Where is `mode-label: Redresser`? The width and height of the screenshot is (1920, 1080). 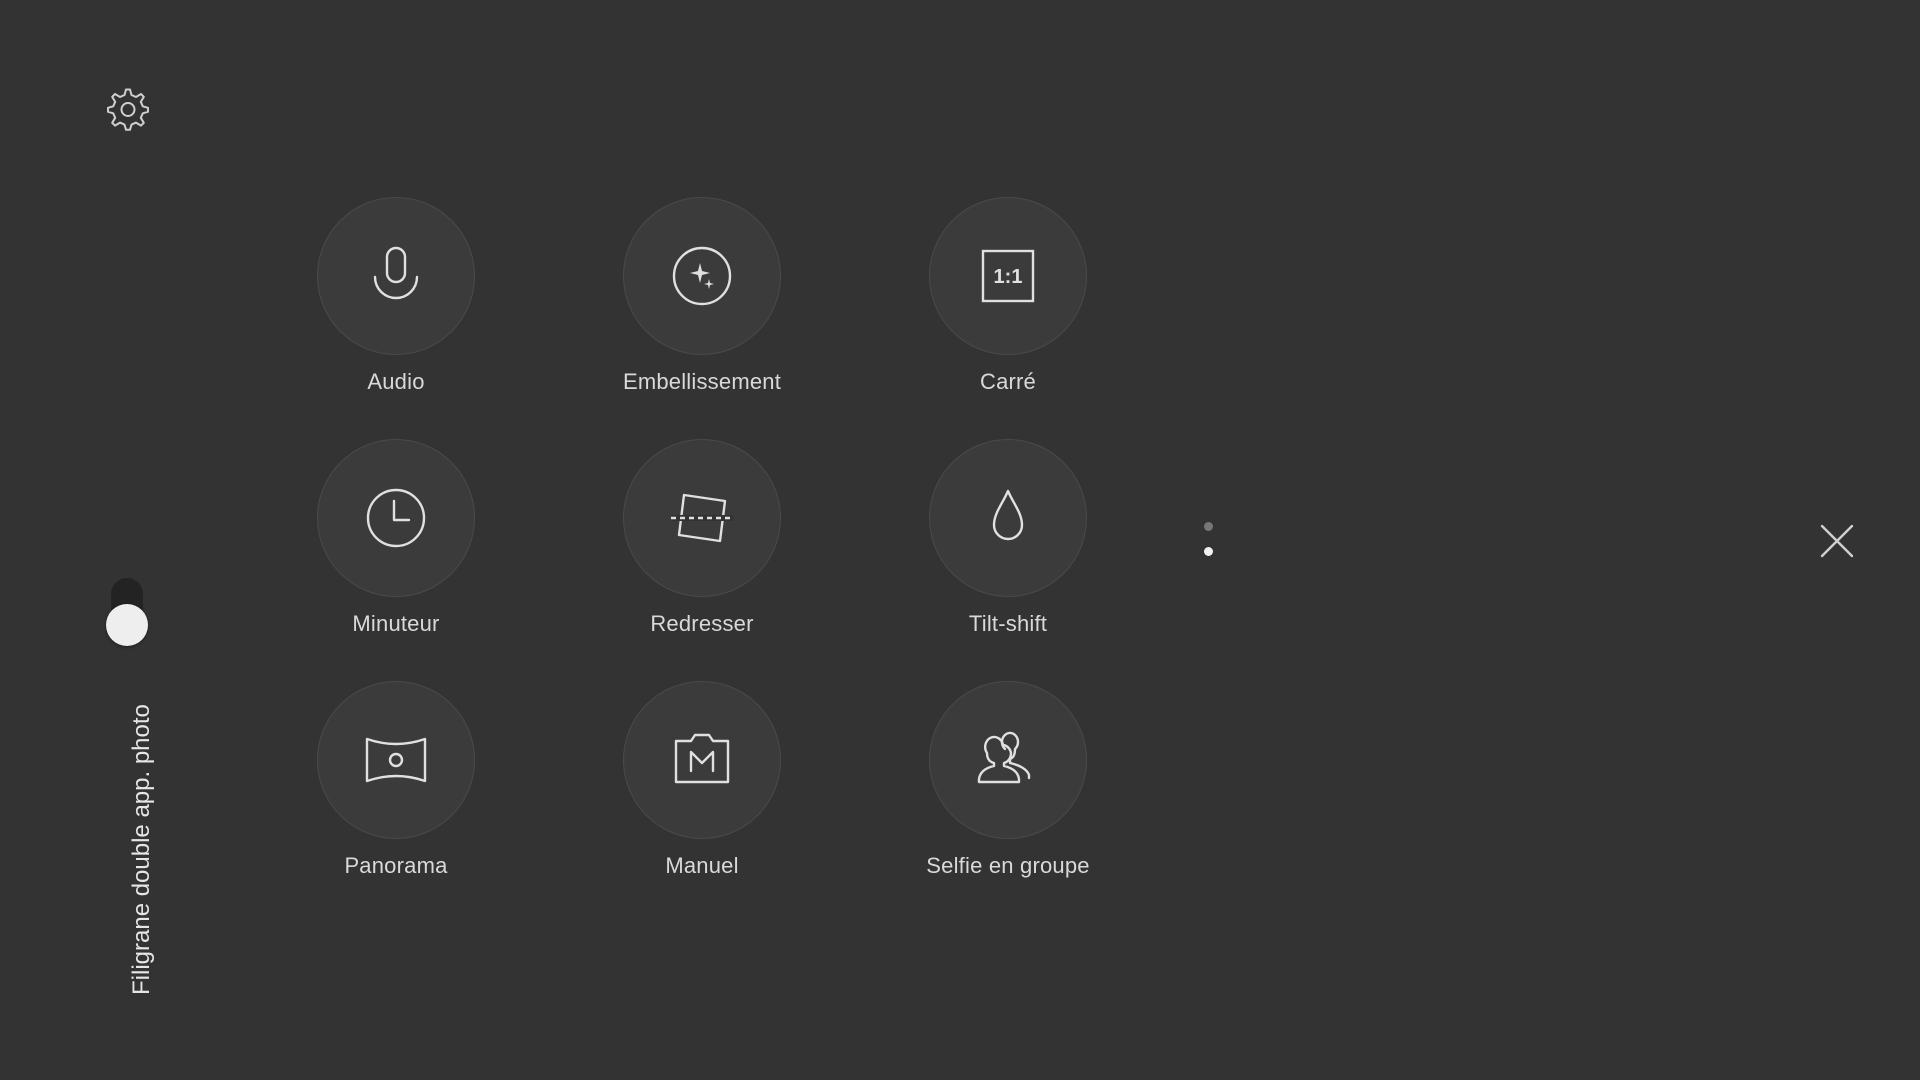 mode-label: Redresser is located at coordinates (702, 623).